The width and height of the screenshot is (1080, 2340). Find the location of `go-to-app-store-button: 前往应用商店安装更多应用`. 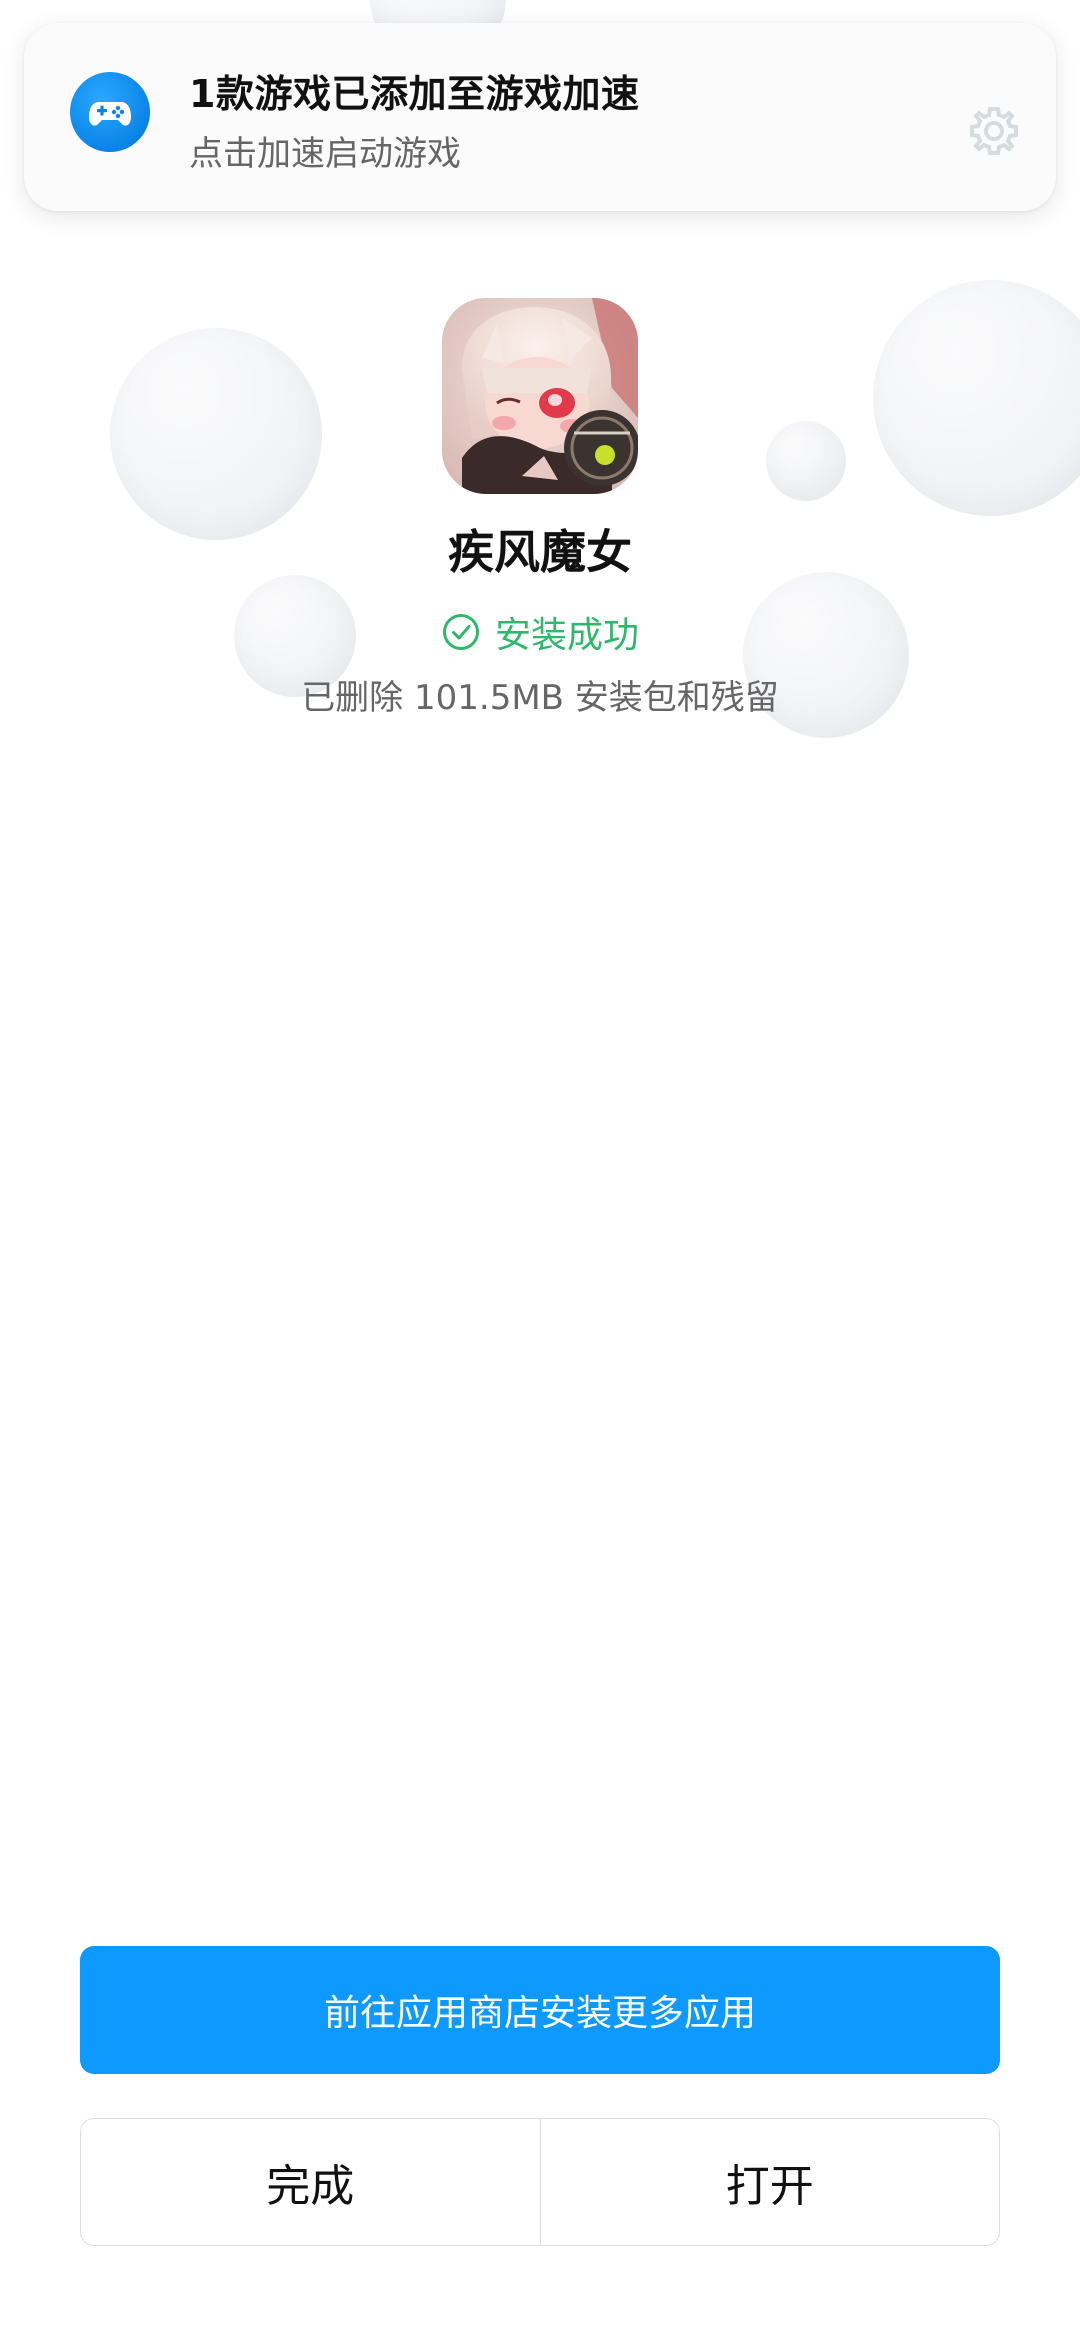

go-to-app-store-button: 前往应用商店安装更多应用 is located at coordinates (540, 2010).